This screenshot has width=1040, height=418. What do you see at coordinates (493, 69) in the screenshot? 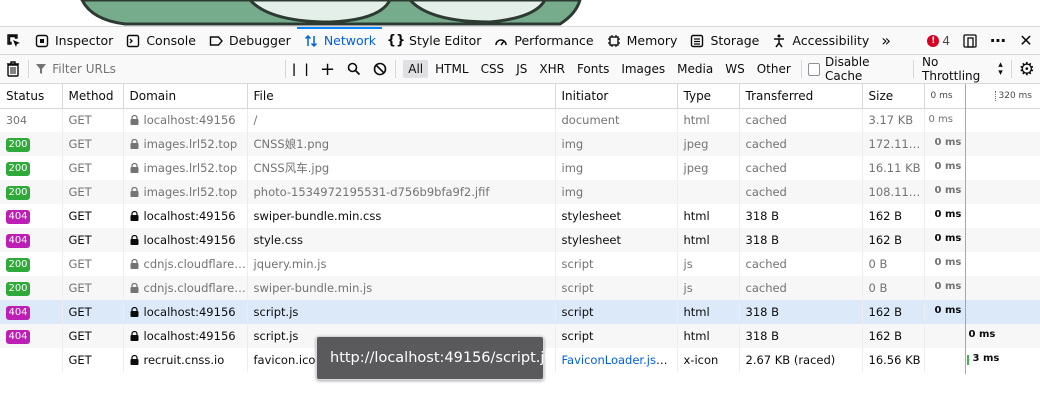
I see `type-filter-css: CSS` at bounding box center [493, 69].